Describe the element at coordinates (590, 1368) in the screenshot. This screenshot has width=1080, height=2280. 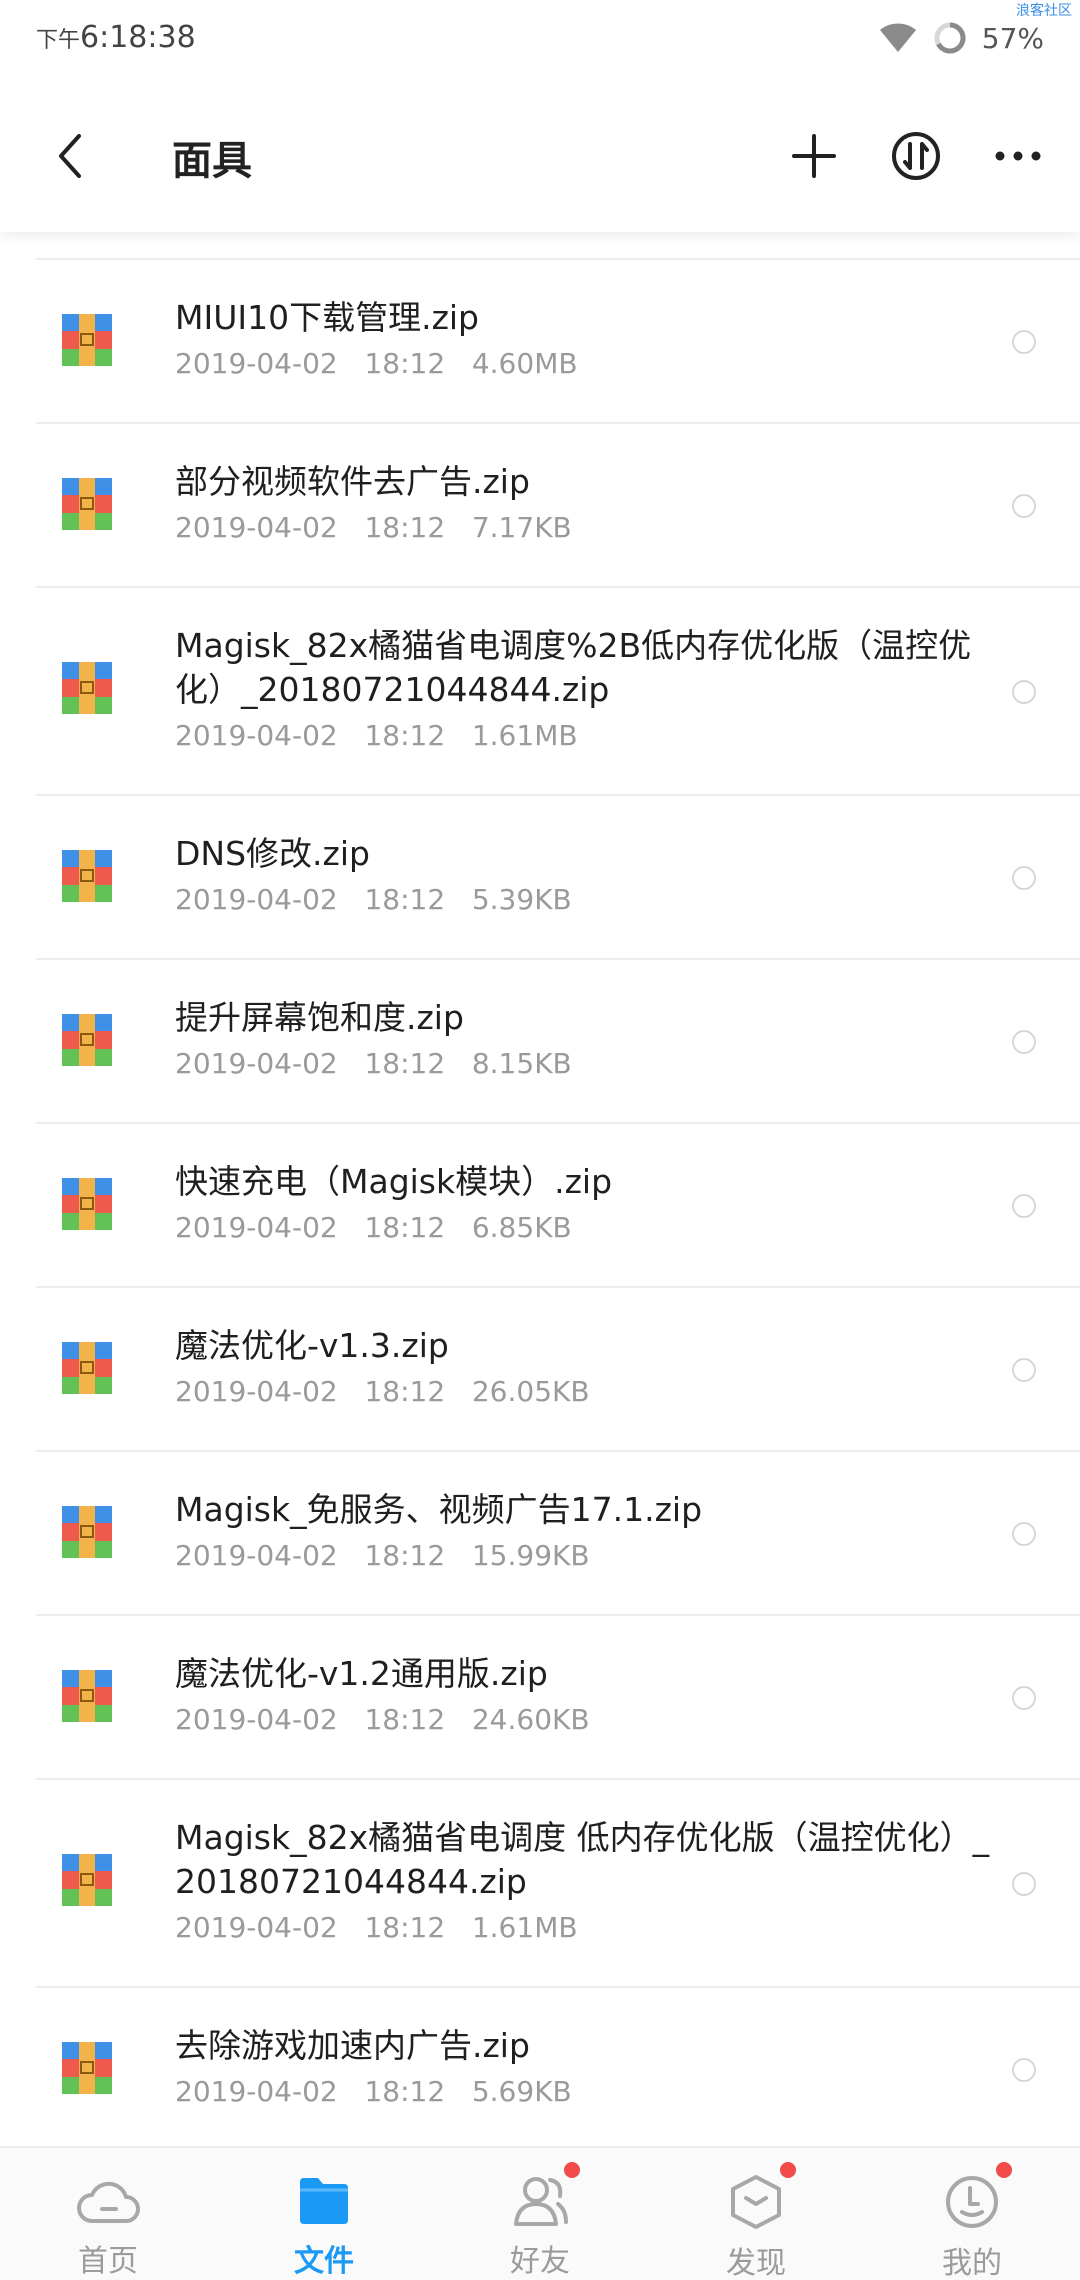
I see `file-text: 魔法优化-v1.3.zip 2019-04-02 18:12 26.05KB` at that location.